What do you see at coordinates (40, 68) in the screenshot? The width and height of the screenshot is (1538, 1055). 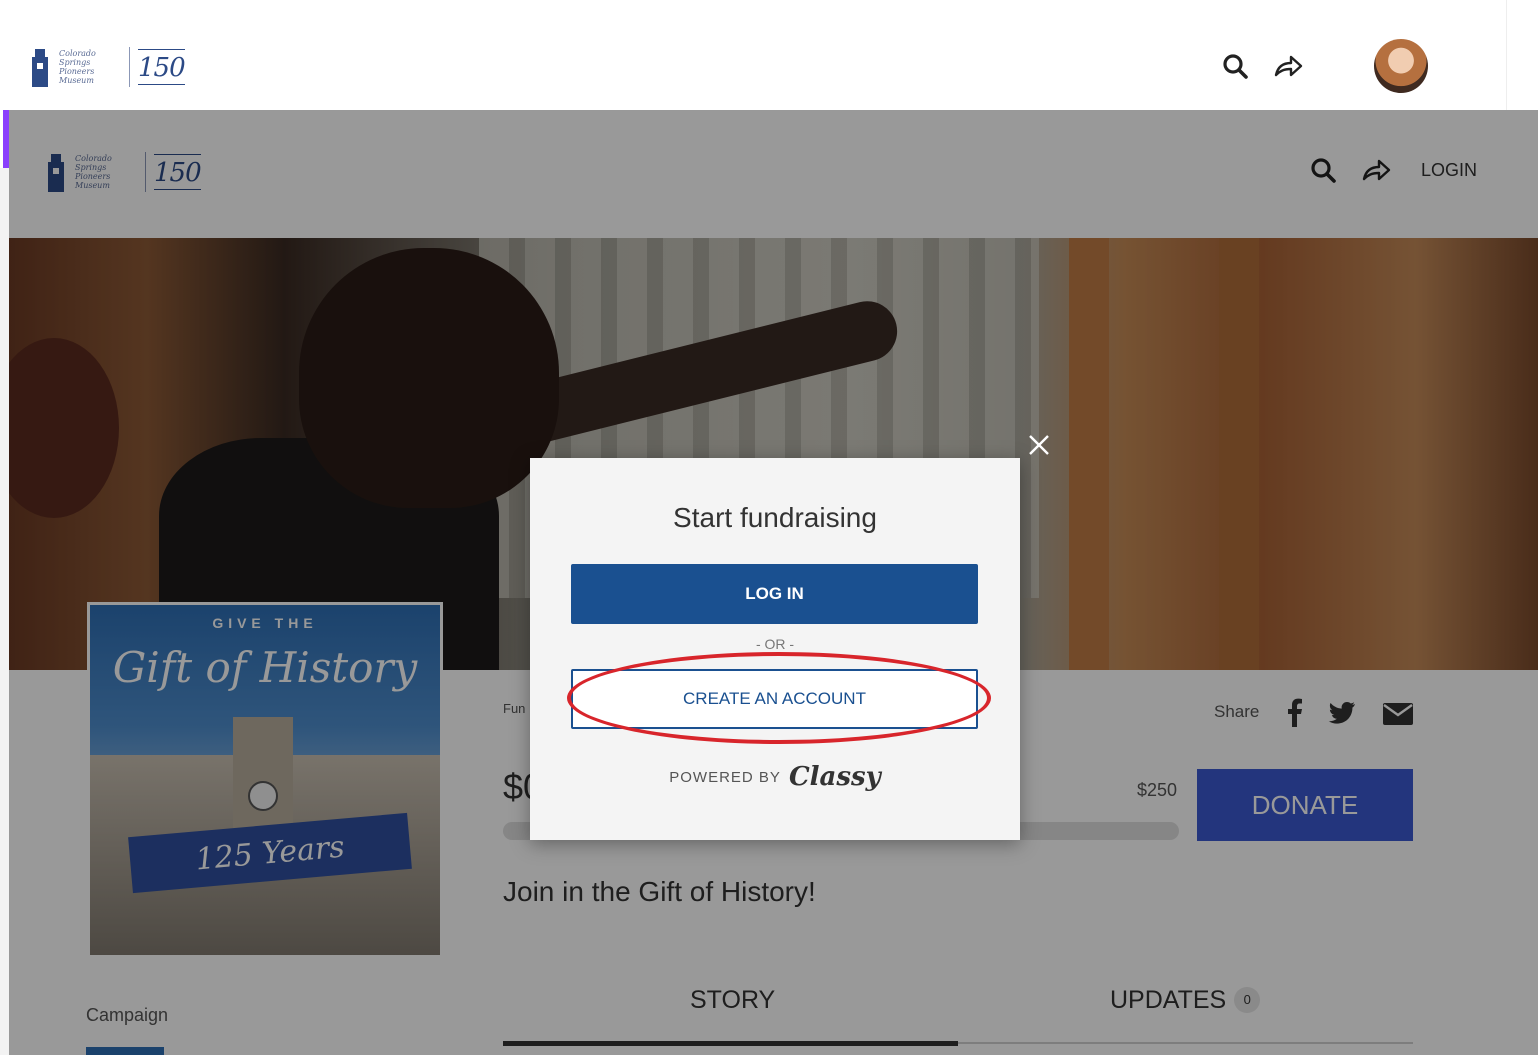 I see `tower-logo-icon` at bounding box center [40, 68].